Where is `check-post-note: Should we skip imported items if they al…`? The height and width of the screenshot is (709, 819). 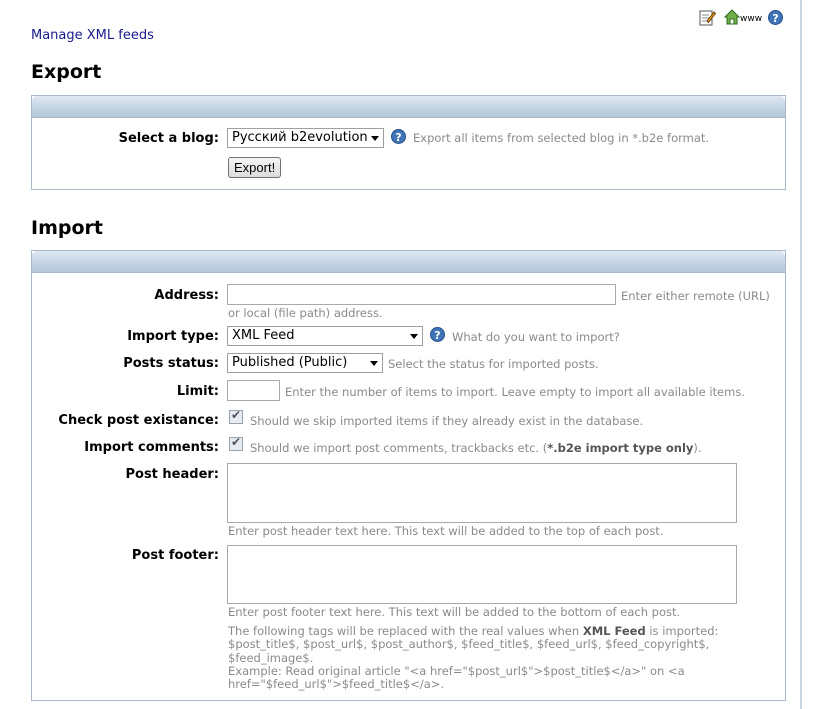 check-post-note: Should we skip imported items if they al… is located at coordinates (447, 421).